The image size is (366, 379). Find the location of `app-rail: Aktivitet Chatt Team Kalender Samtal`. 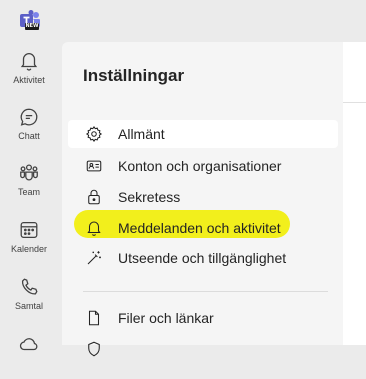

app-rail: Aktivitet Chatt Team Kalender Samtal is located at coordinates (29, 196).